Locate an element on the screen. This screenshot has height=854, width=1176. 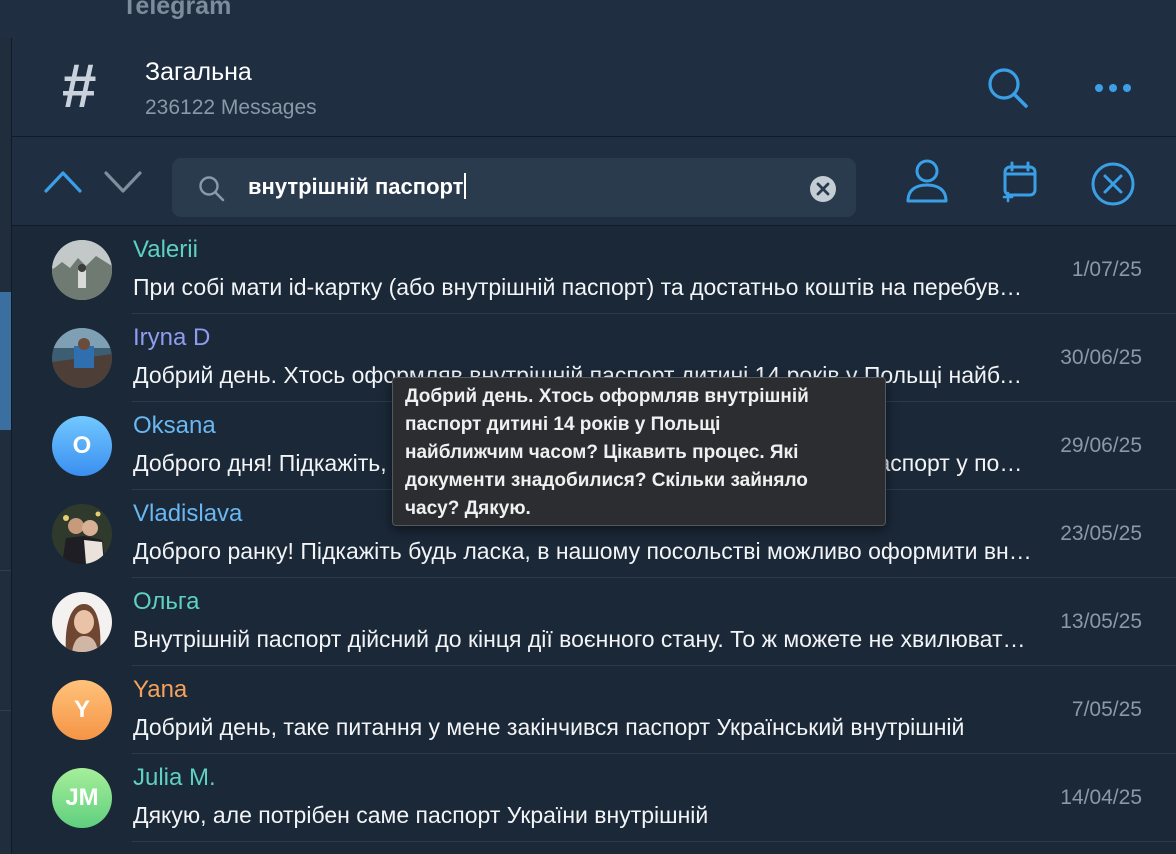
more-icon is located at coordinates (1114, 88).